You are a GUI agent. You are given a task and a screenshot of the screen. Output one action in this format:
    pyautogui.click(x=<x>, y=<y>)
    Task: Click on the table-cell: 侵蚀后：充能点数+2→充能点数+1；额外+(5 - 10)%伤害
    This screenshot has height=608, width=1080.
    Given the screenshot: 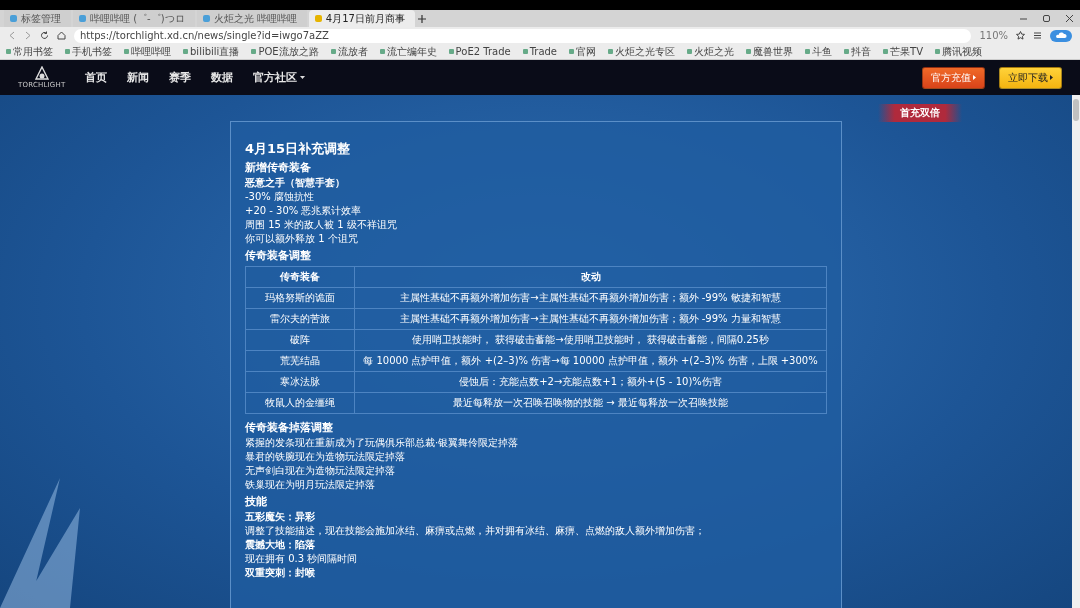 What is the action you would take?
    pyautogui.click(x=590, y=382)
    